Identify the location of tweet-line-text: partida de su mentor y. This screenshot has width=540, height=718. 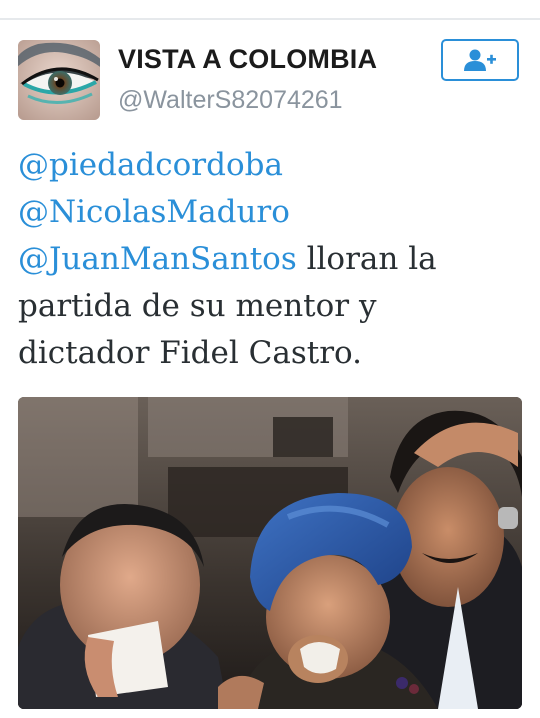
(197, 306).